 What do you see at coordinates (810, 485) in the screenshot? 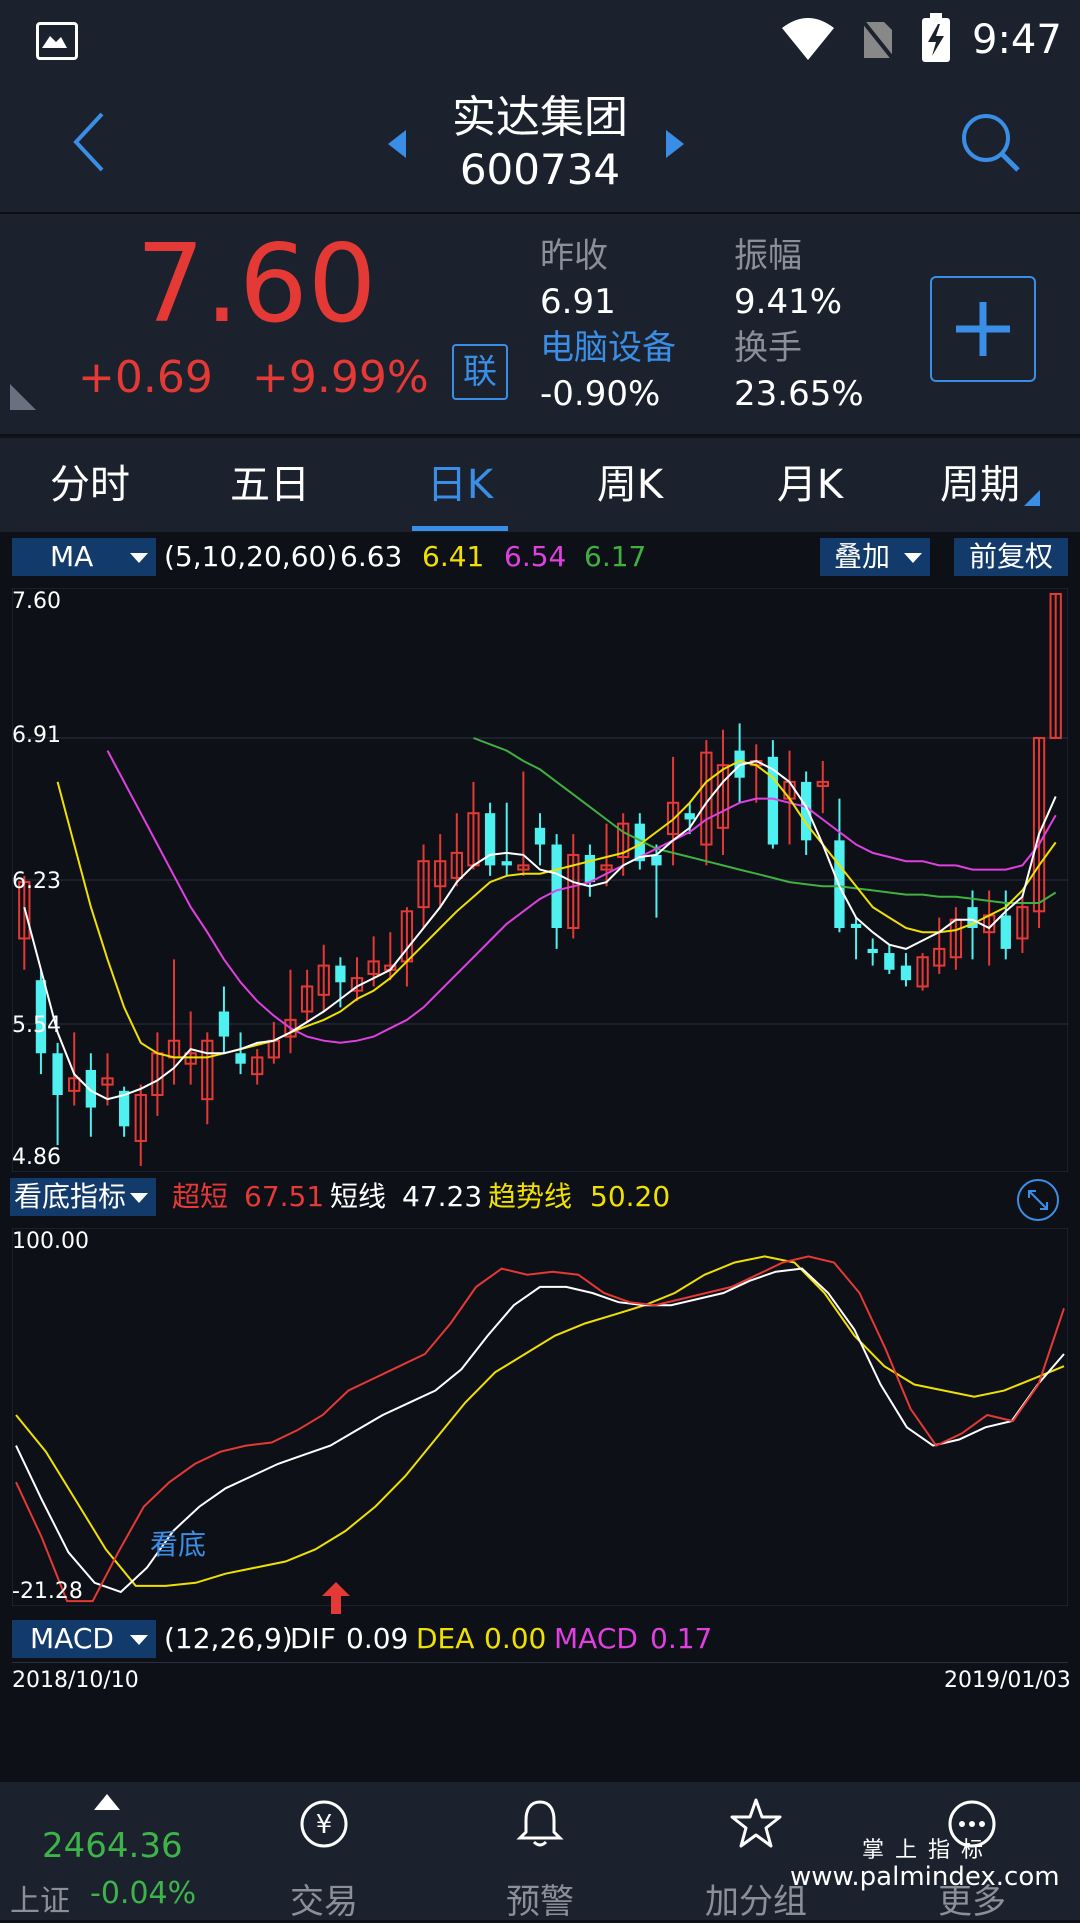
I see `tab-monthly-k: 月K` at bounding box center [810, 485].